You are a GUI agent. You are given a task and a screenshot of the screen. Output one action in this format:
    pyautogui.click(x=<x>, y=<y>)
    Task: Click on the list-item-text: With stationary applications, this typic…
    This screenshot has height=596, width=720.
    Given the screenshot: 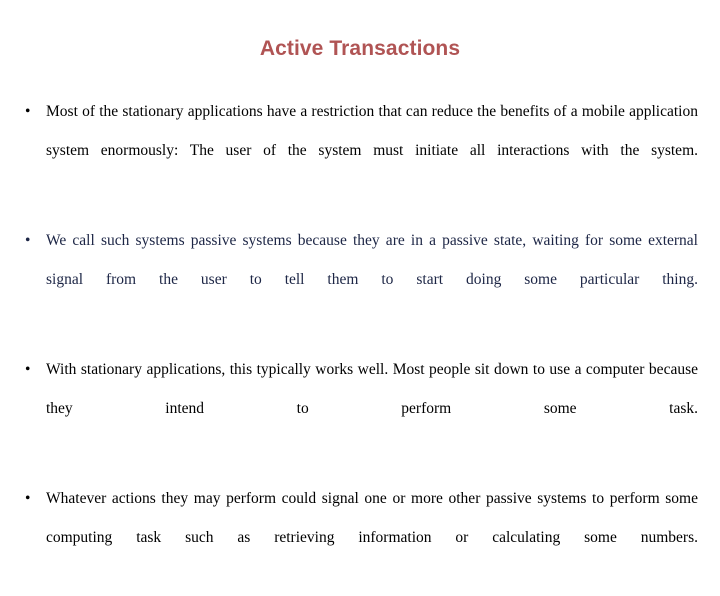 What is the action you would take?
    pyautogui.click(x=372, y=389)
    